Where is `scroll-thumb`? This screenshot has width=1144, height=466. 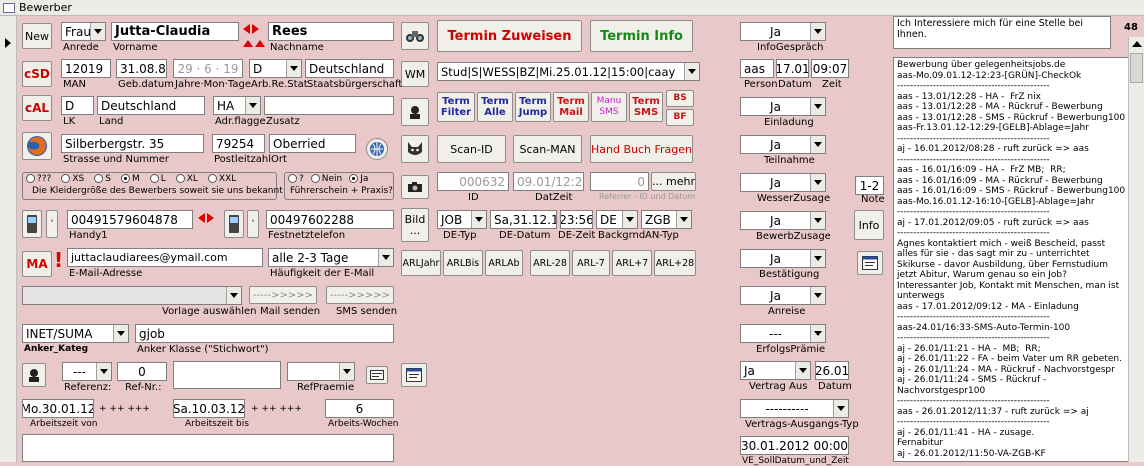
scroll-thumb is located at coordinates (1136, 68).